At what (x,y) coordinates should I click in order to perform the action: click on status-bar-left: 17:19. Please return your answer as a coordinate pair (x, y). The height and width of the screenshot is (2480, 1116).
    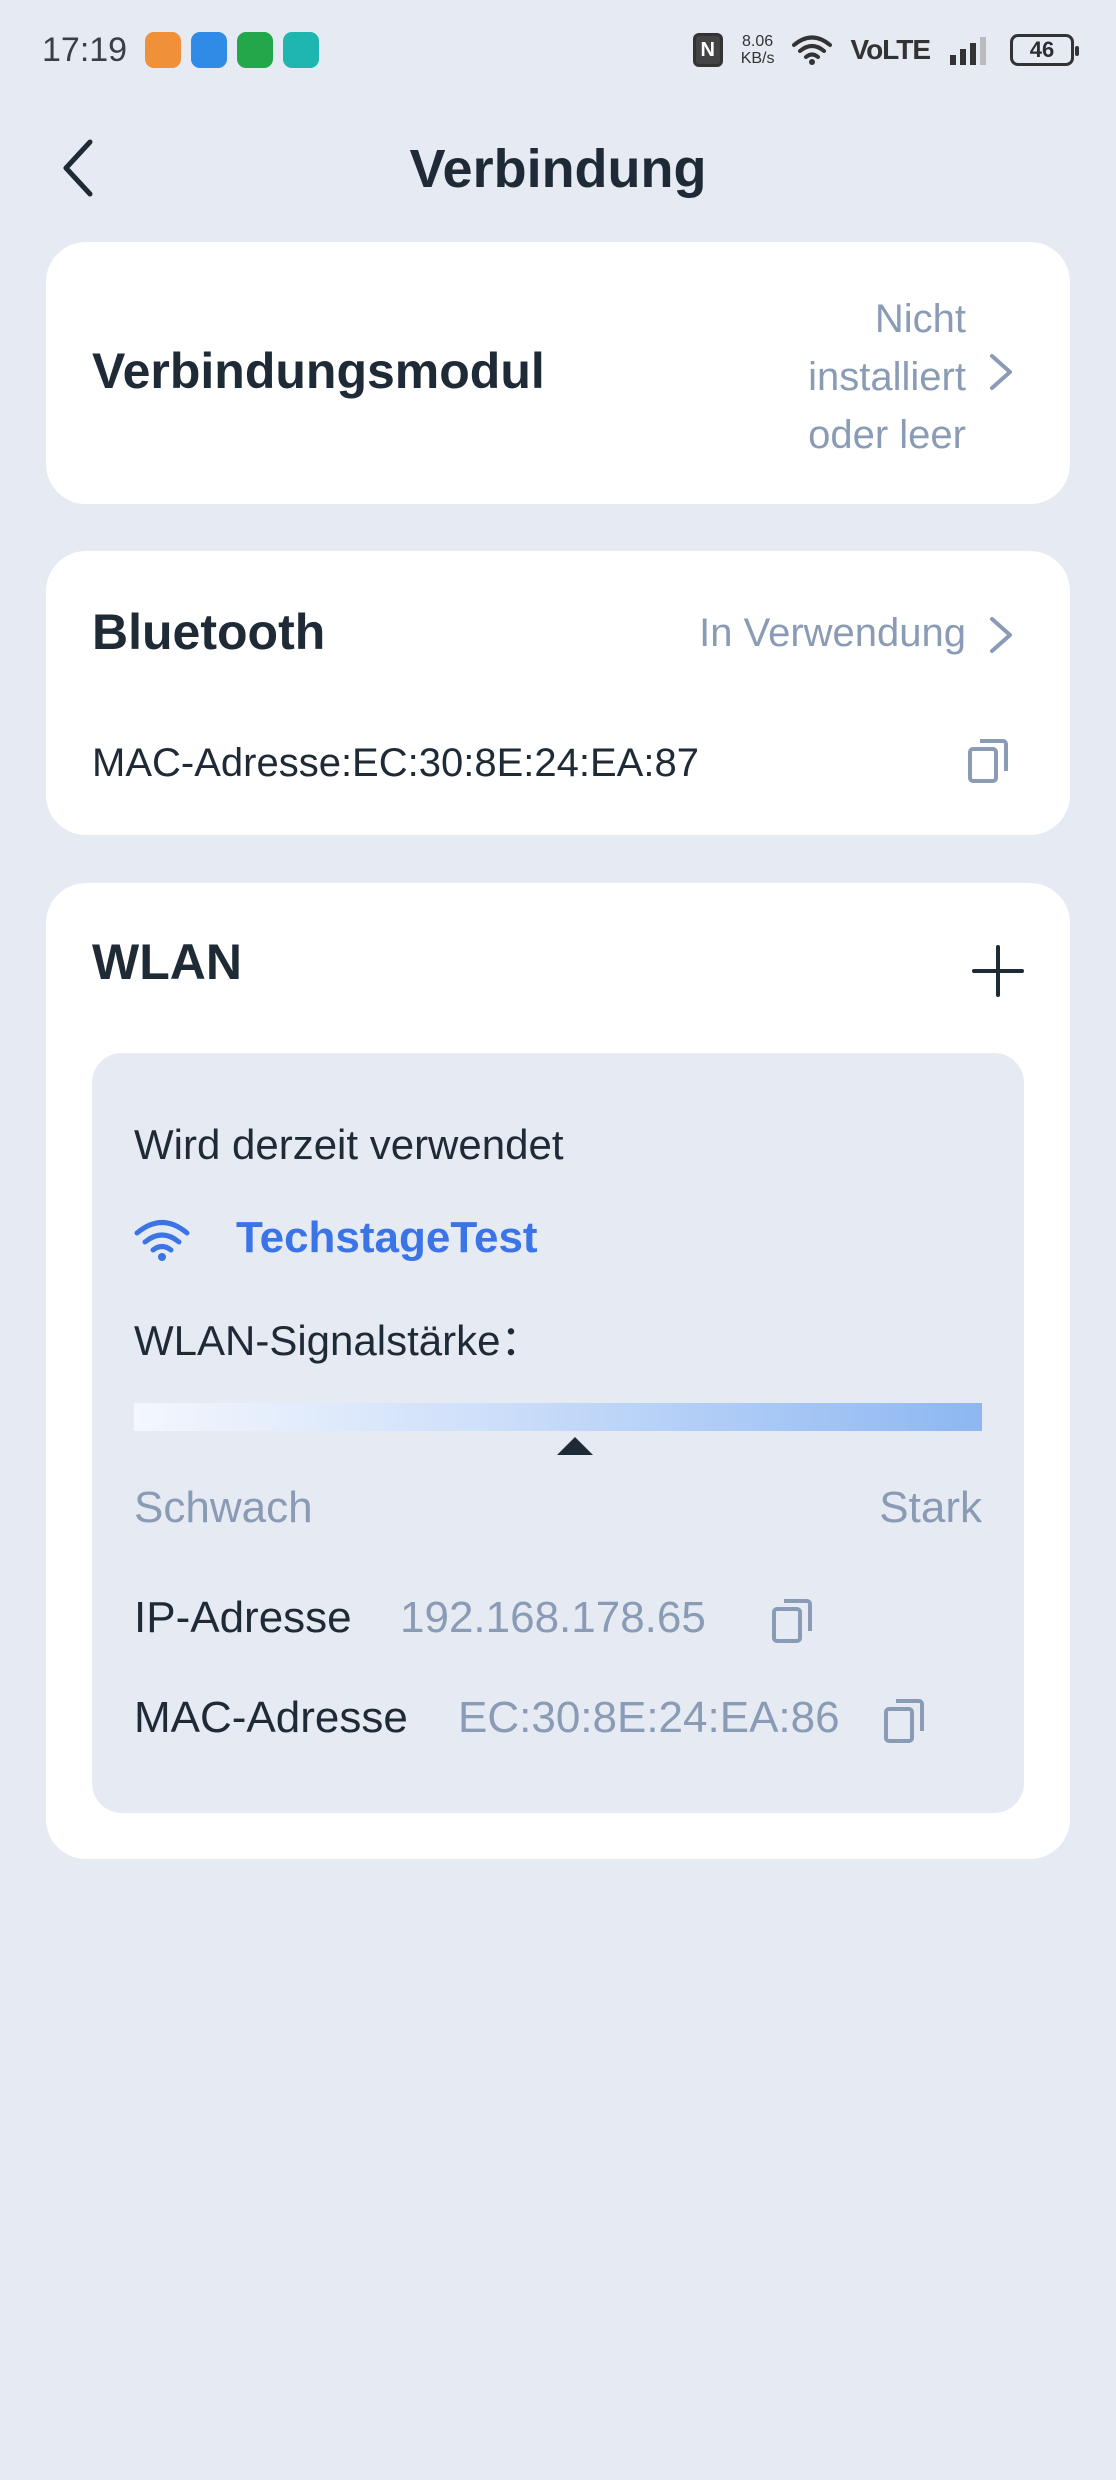
    Looking at the image, I should click on (181, 50).